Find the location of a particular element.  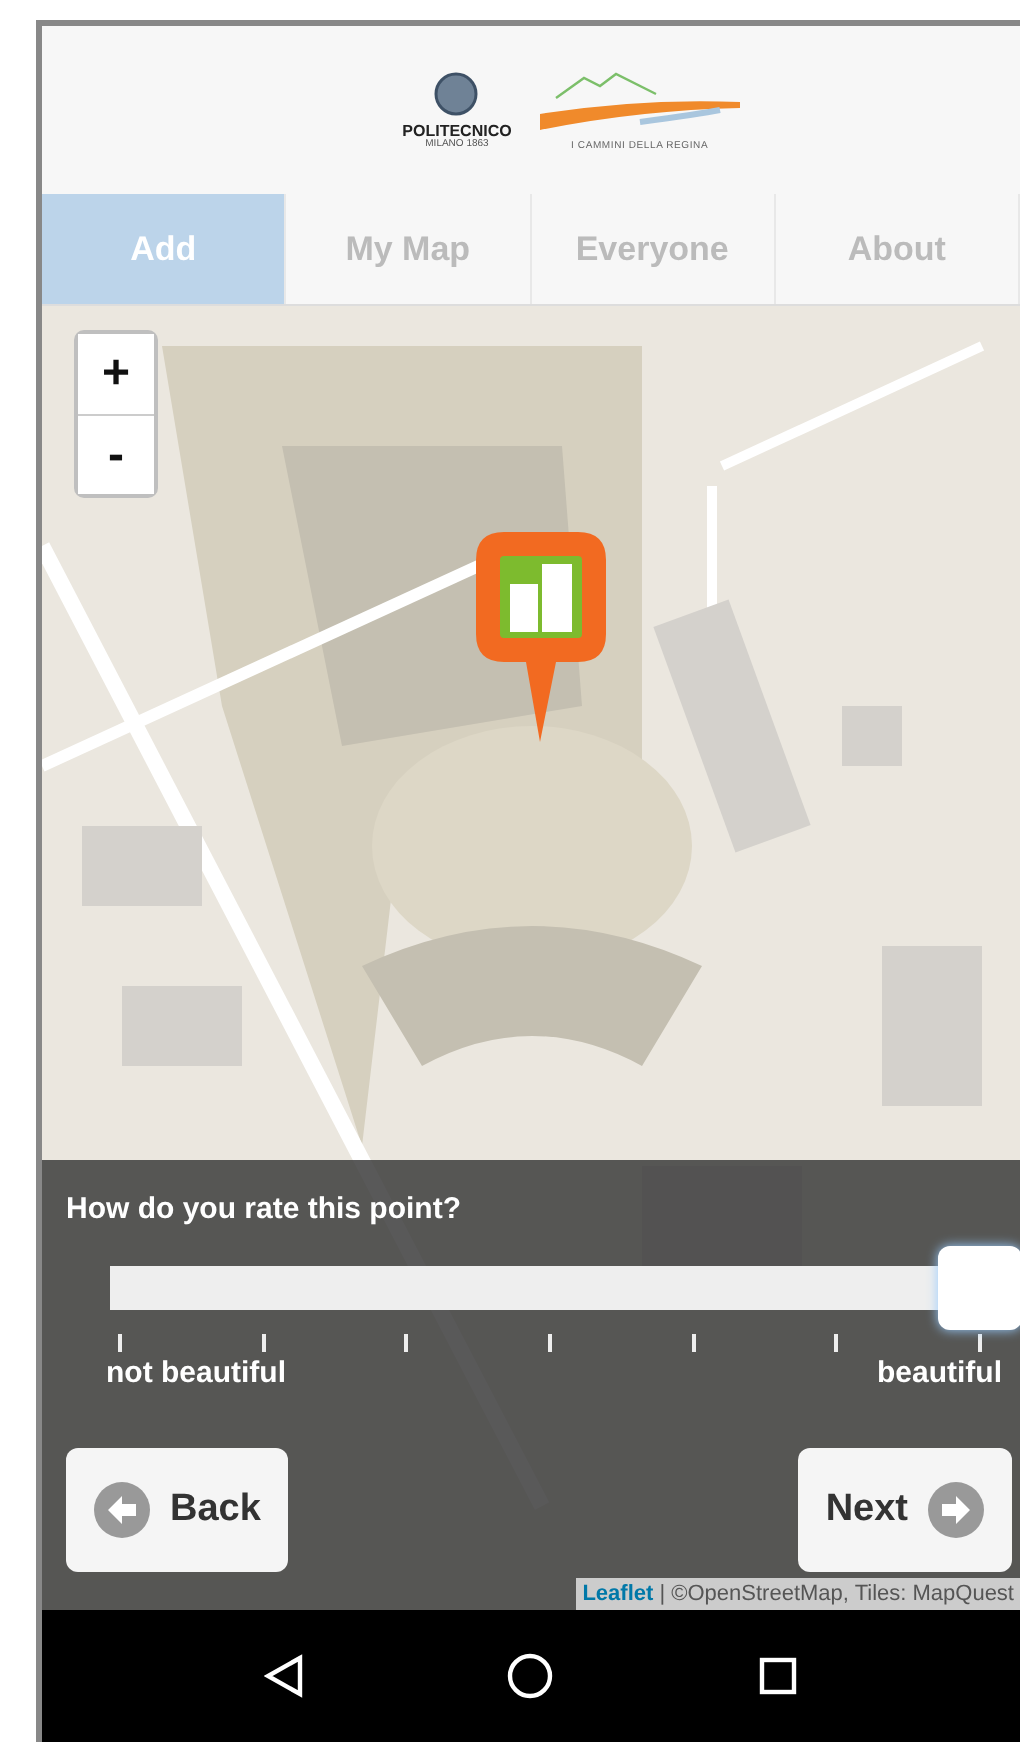

next-button: Next is located at coordinates (904, 1510).